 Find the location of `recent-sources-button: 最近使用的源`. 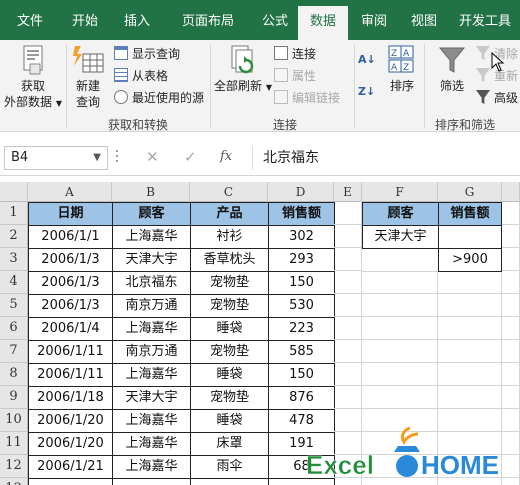

recent-sources-button: 最近使用的源 is located at coordinates (159, 98).